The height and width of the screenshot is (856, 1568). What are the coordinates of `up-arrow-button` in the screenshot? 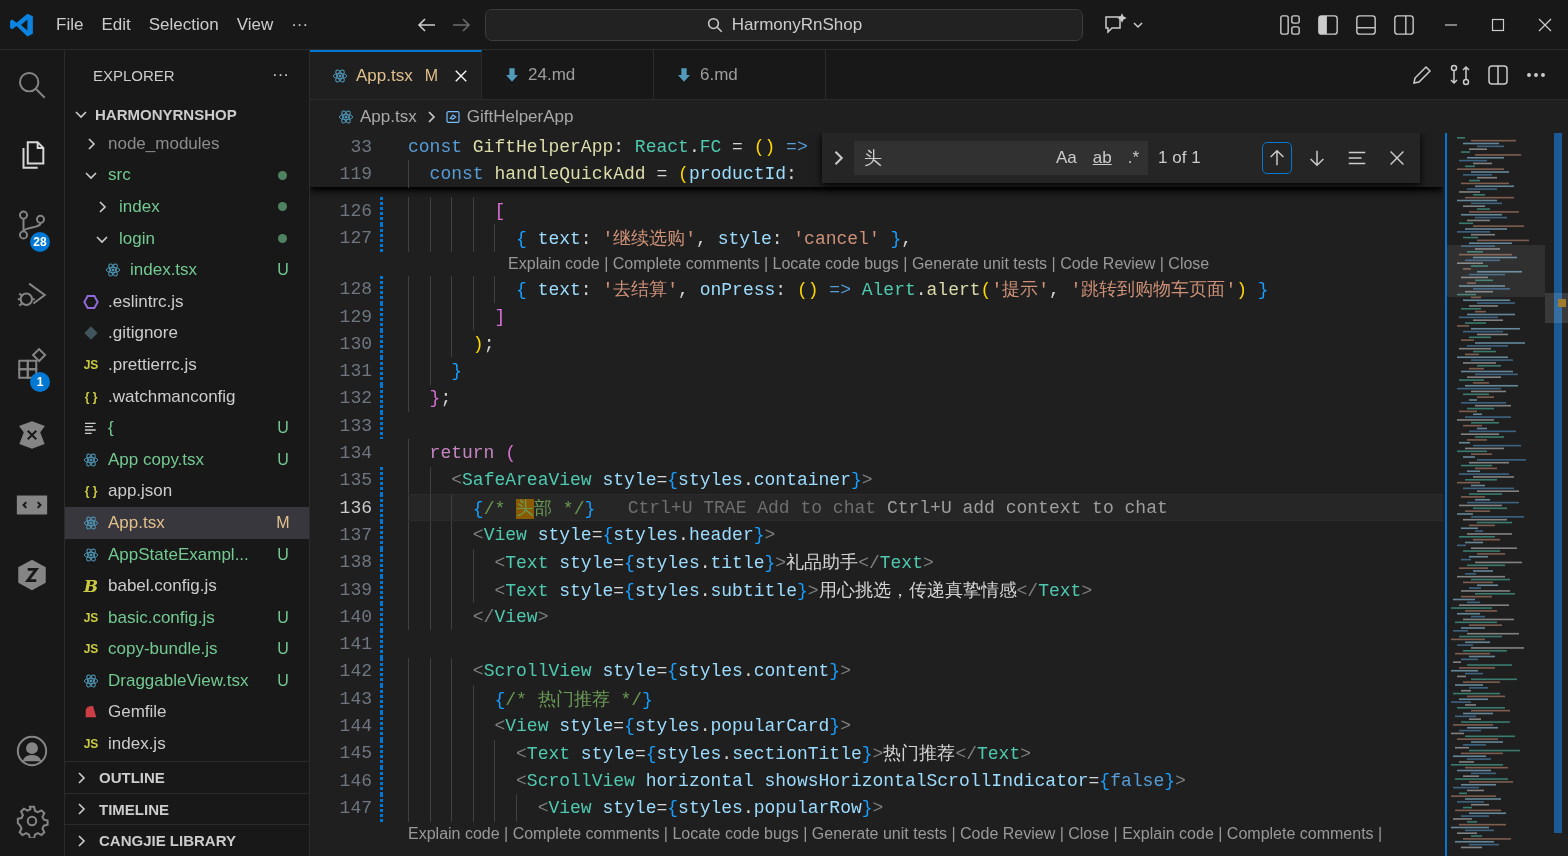 It's located at (1276, 158).